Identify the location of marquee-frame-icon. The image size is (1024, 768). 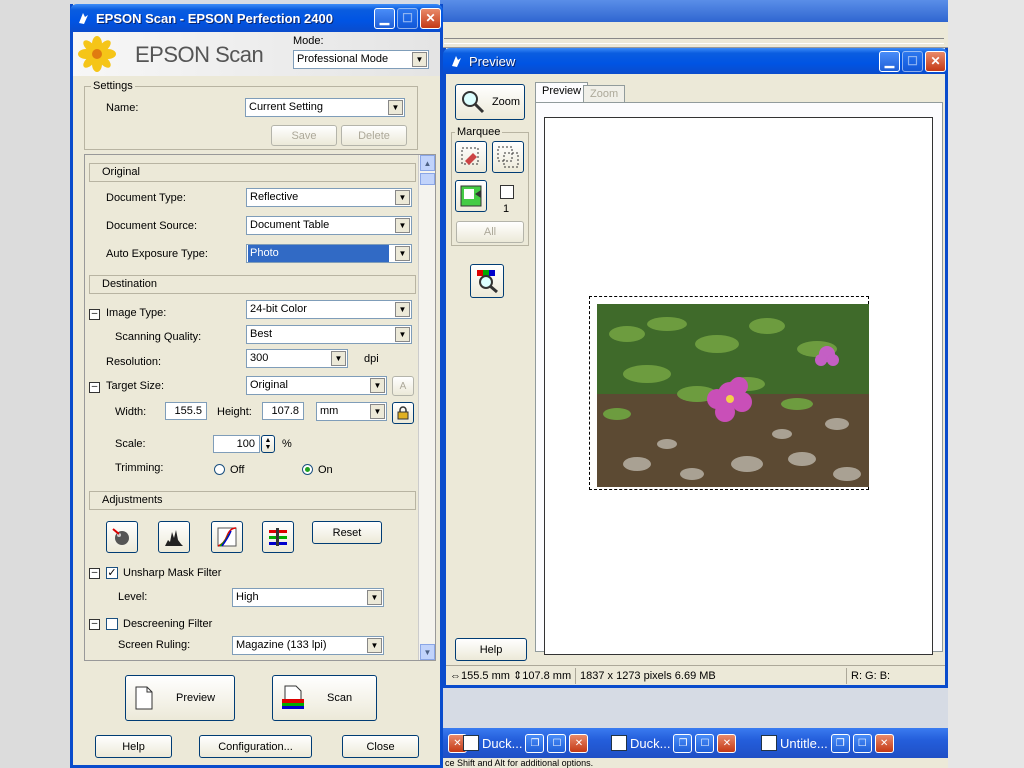
(507, 192).